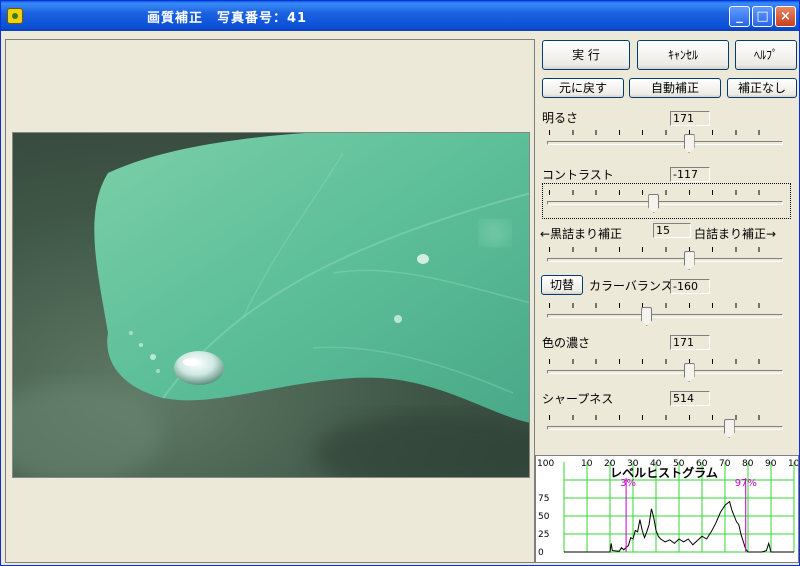 This screenshot has width=800, height=566. Describe the element at coordinates (578, 399) in the screenshot. I see `sharpness-label: シャープネス` at that location.